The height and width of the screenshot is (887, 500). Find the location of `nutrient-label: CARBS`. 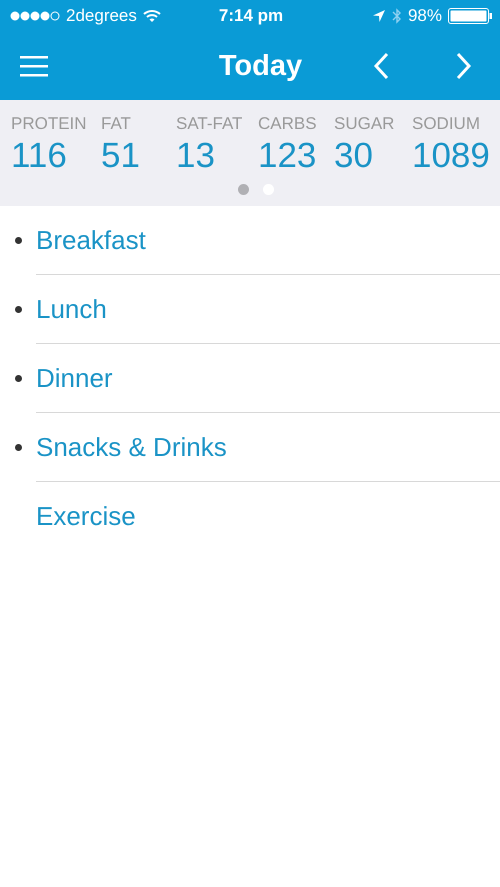

nutrient-label: CARBS is located at coordinates (287, 124).